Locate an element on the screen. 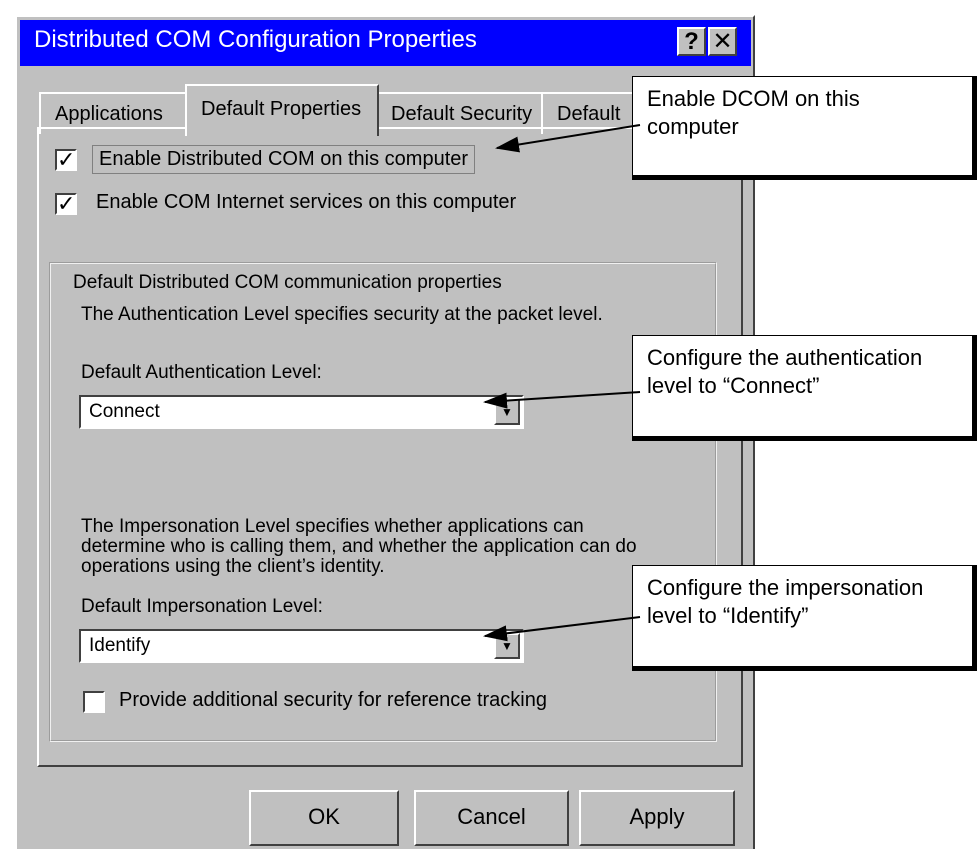  tab-default-properties: Default Properties is located at coordinates (282, 110).